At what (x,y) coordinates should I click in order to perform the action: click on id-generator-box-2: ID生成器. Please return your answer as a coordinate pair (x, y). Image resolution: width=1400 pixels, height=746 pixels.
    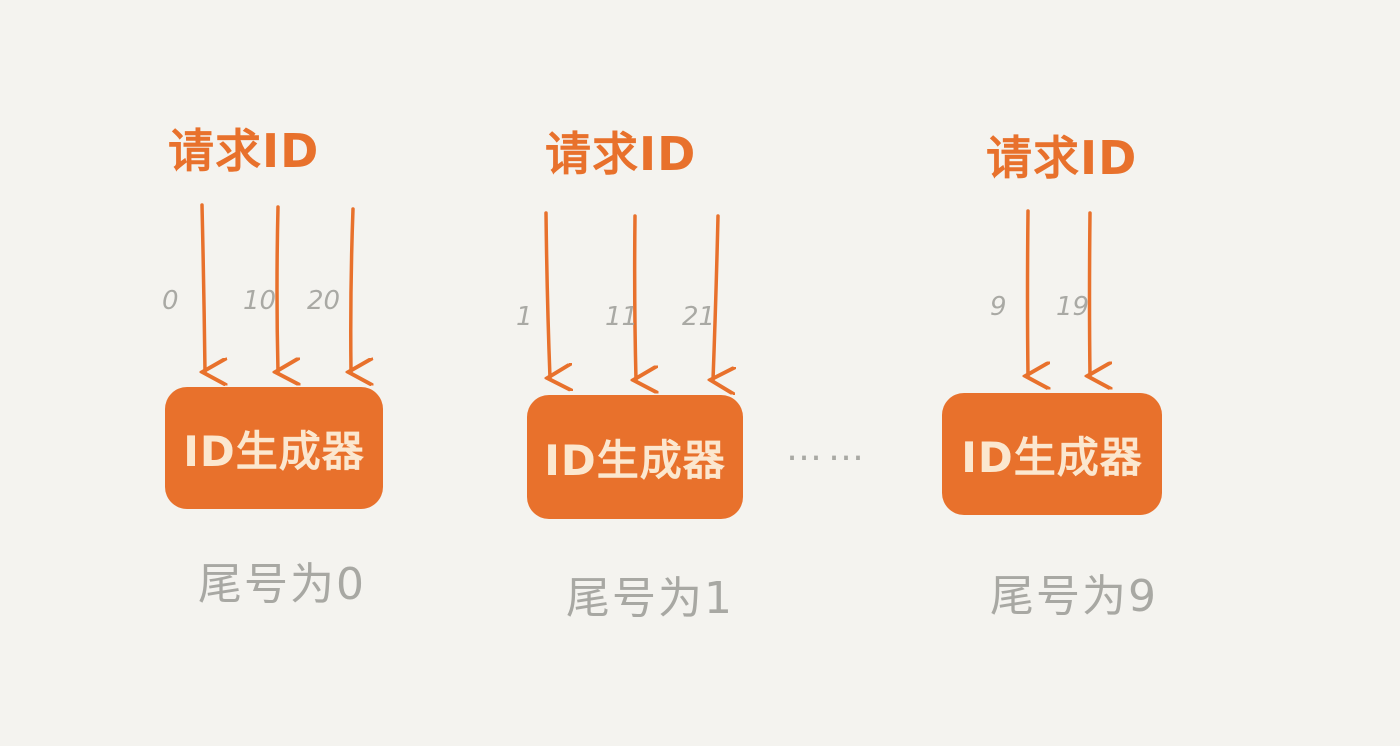
    Looking at the image, I should click on (1052, 454).